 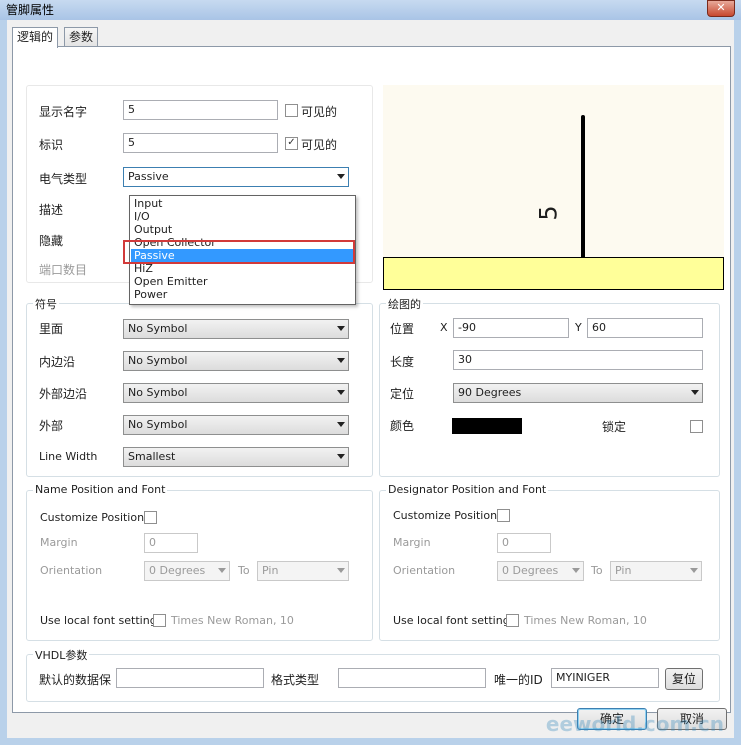 I want to click on designator-font-label: Use local font setting, so click(x=451, y=620).